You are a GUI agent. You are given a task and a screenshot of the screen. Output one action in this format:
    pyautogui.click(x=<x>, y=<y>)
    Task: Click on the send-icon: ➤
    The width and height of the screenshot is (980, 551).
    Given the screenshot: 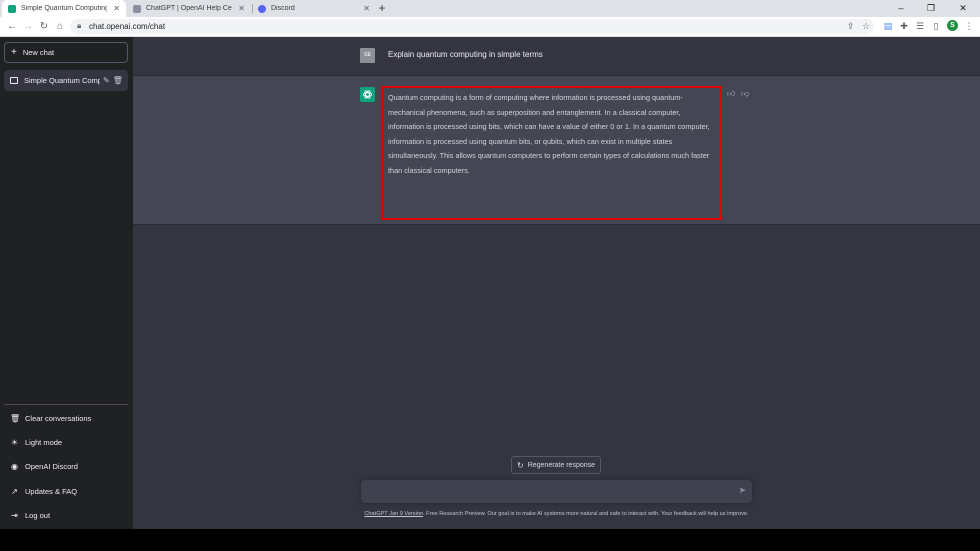 What is the action you would take?
    pyautogui.click(x=742, y=490)
    